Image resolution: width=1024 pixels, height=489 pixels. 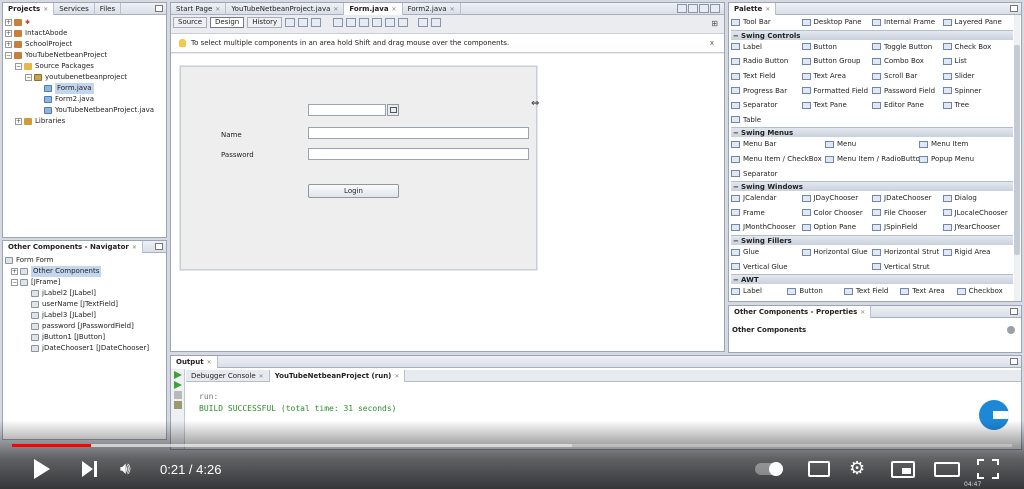 What do you see at coordinates (125, 469) in the screenshot?
I see `volume-button: 🔊︎` at bounding box center [125, 469].